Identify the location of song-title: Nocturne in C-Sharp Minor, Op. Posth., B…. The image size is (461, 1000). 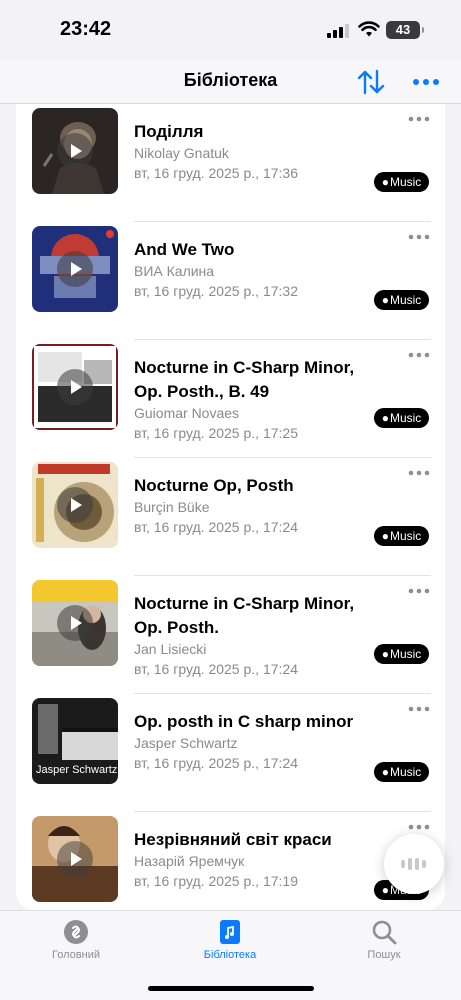
(244, 379).